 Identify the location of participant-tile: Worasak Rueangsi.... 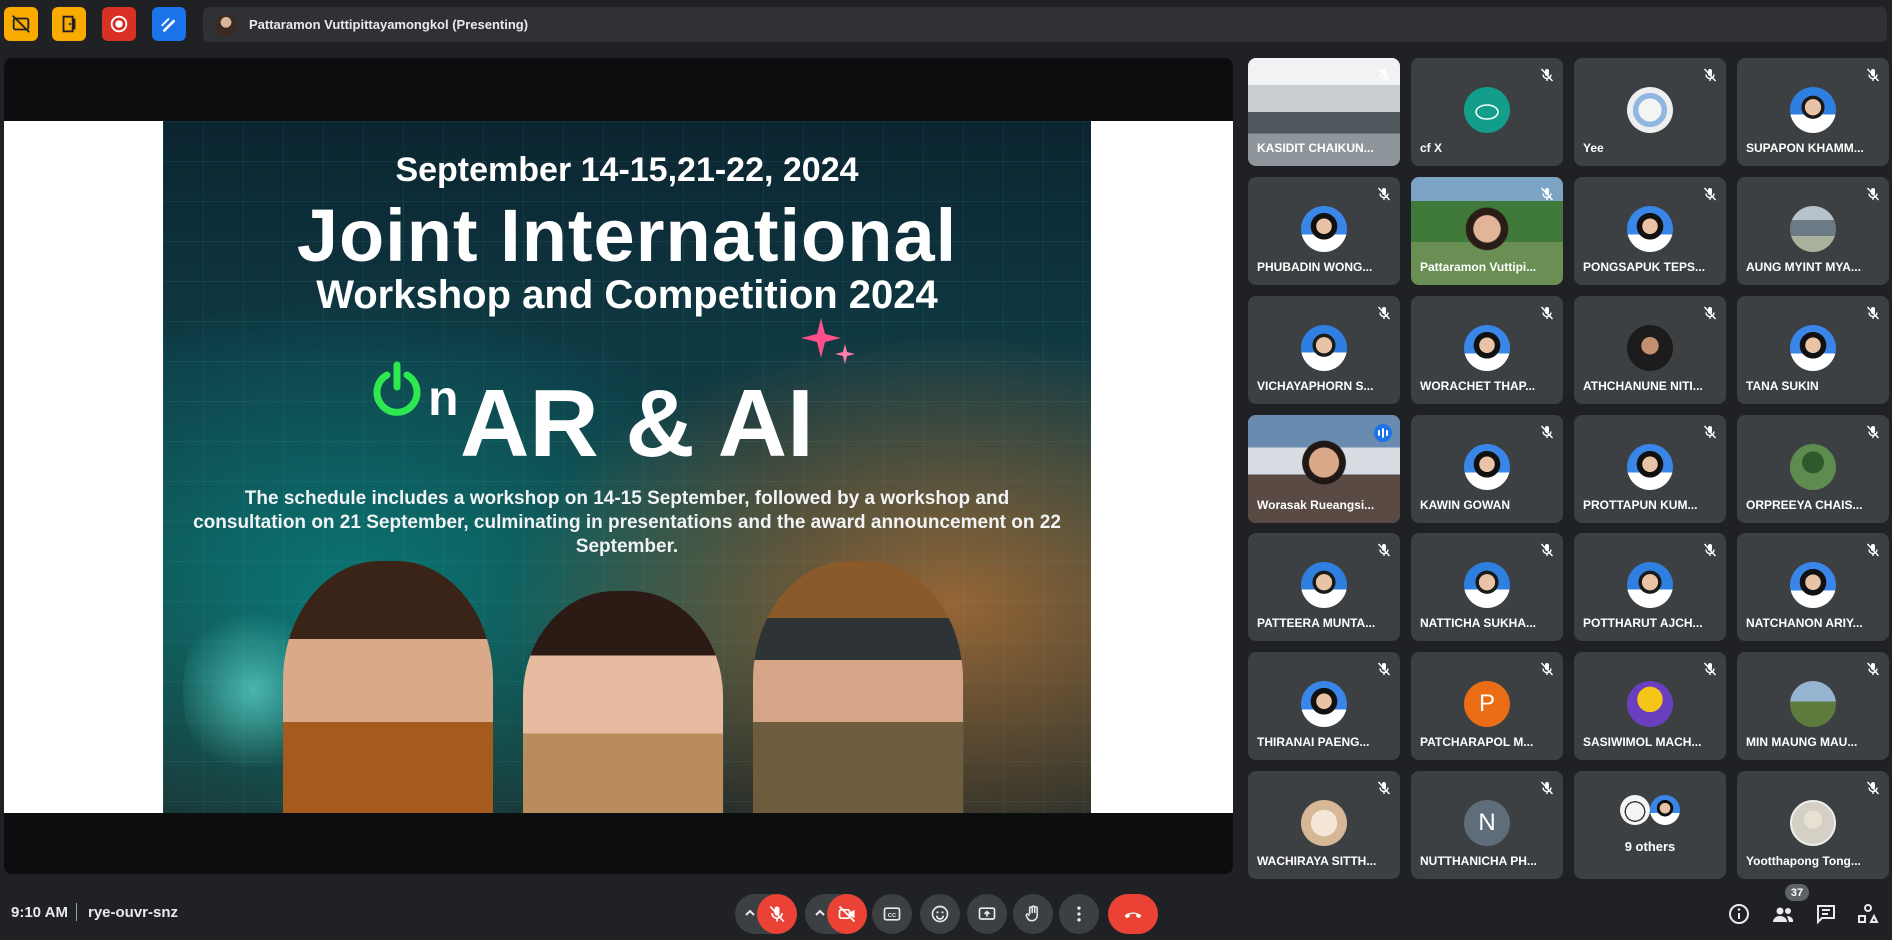
(1324, 469).